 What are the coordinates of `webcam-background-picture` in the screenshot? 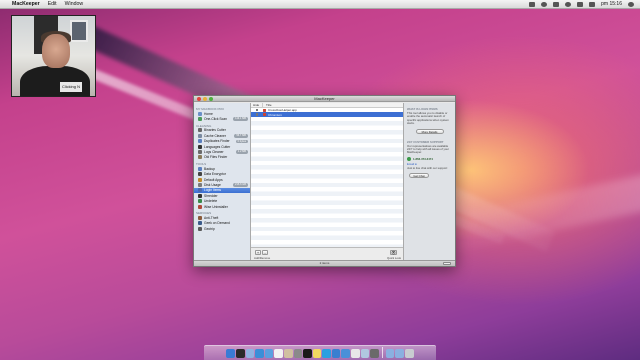 It's located at (79, 31).